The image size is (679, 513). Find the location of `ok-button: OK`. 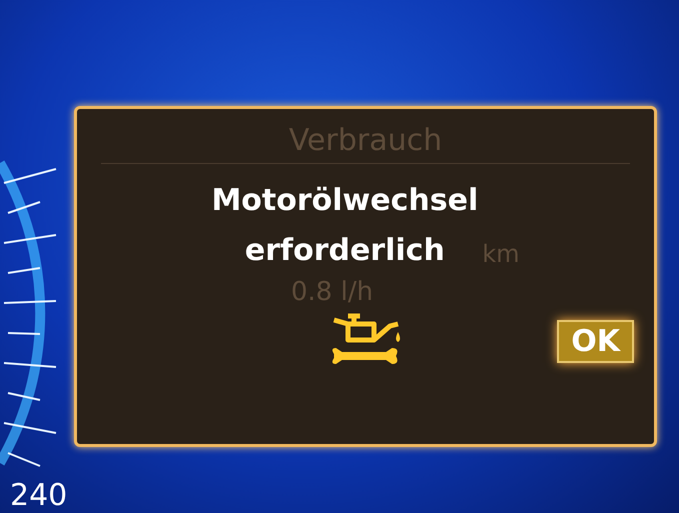

ok-button: OK is located at coordinates (595, 341).